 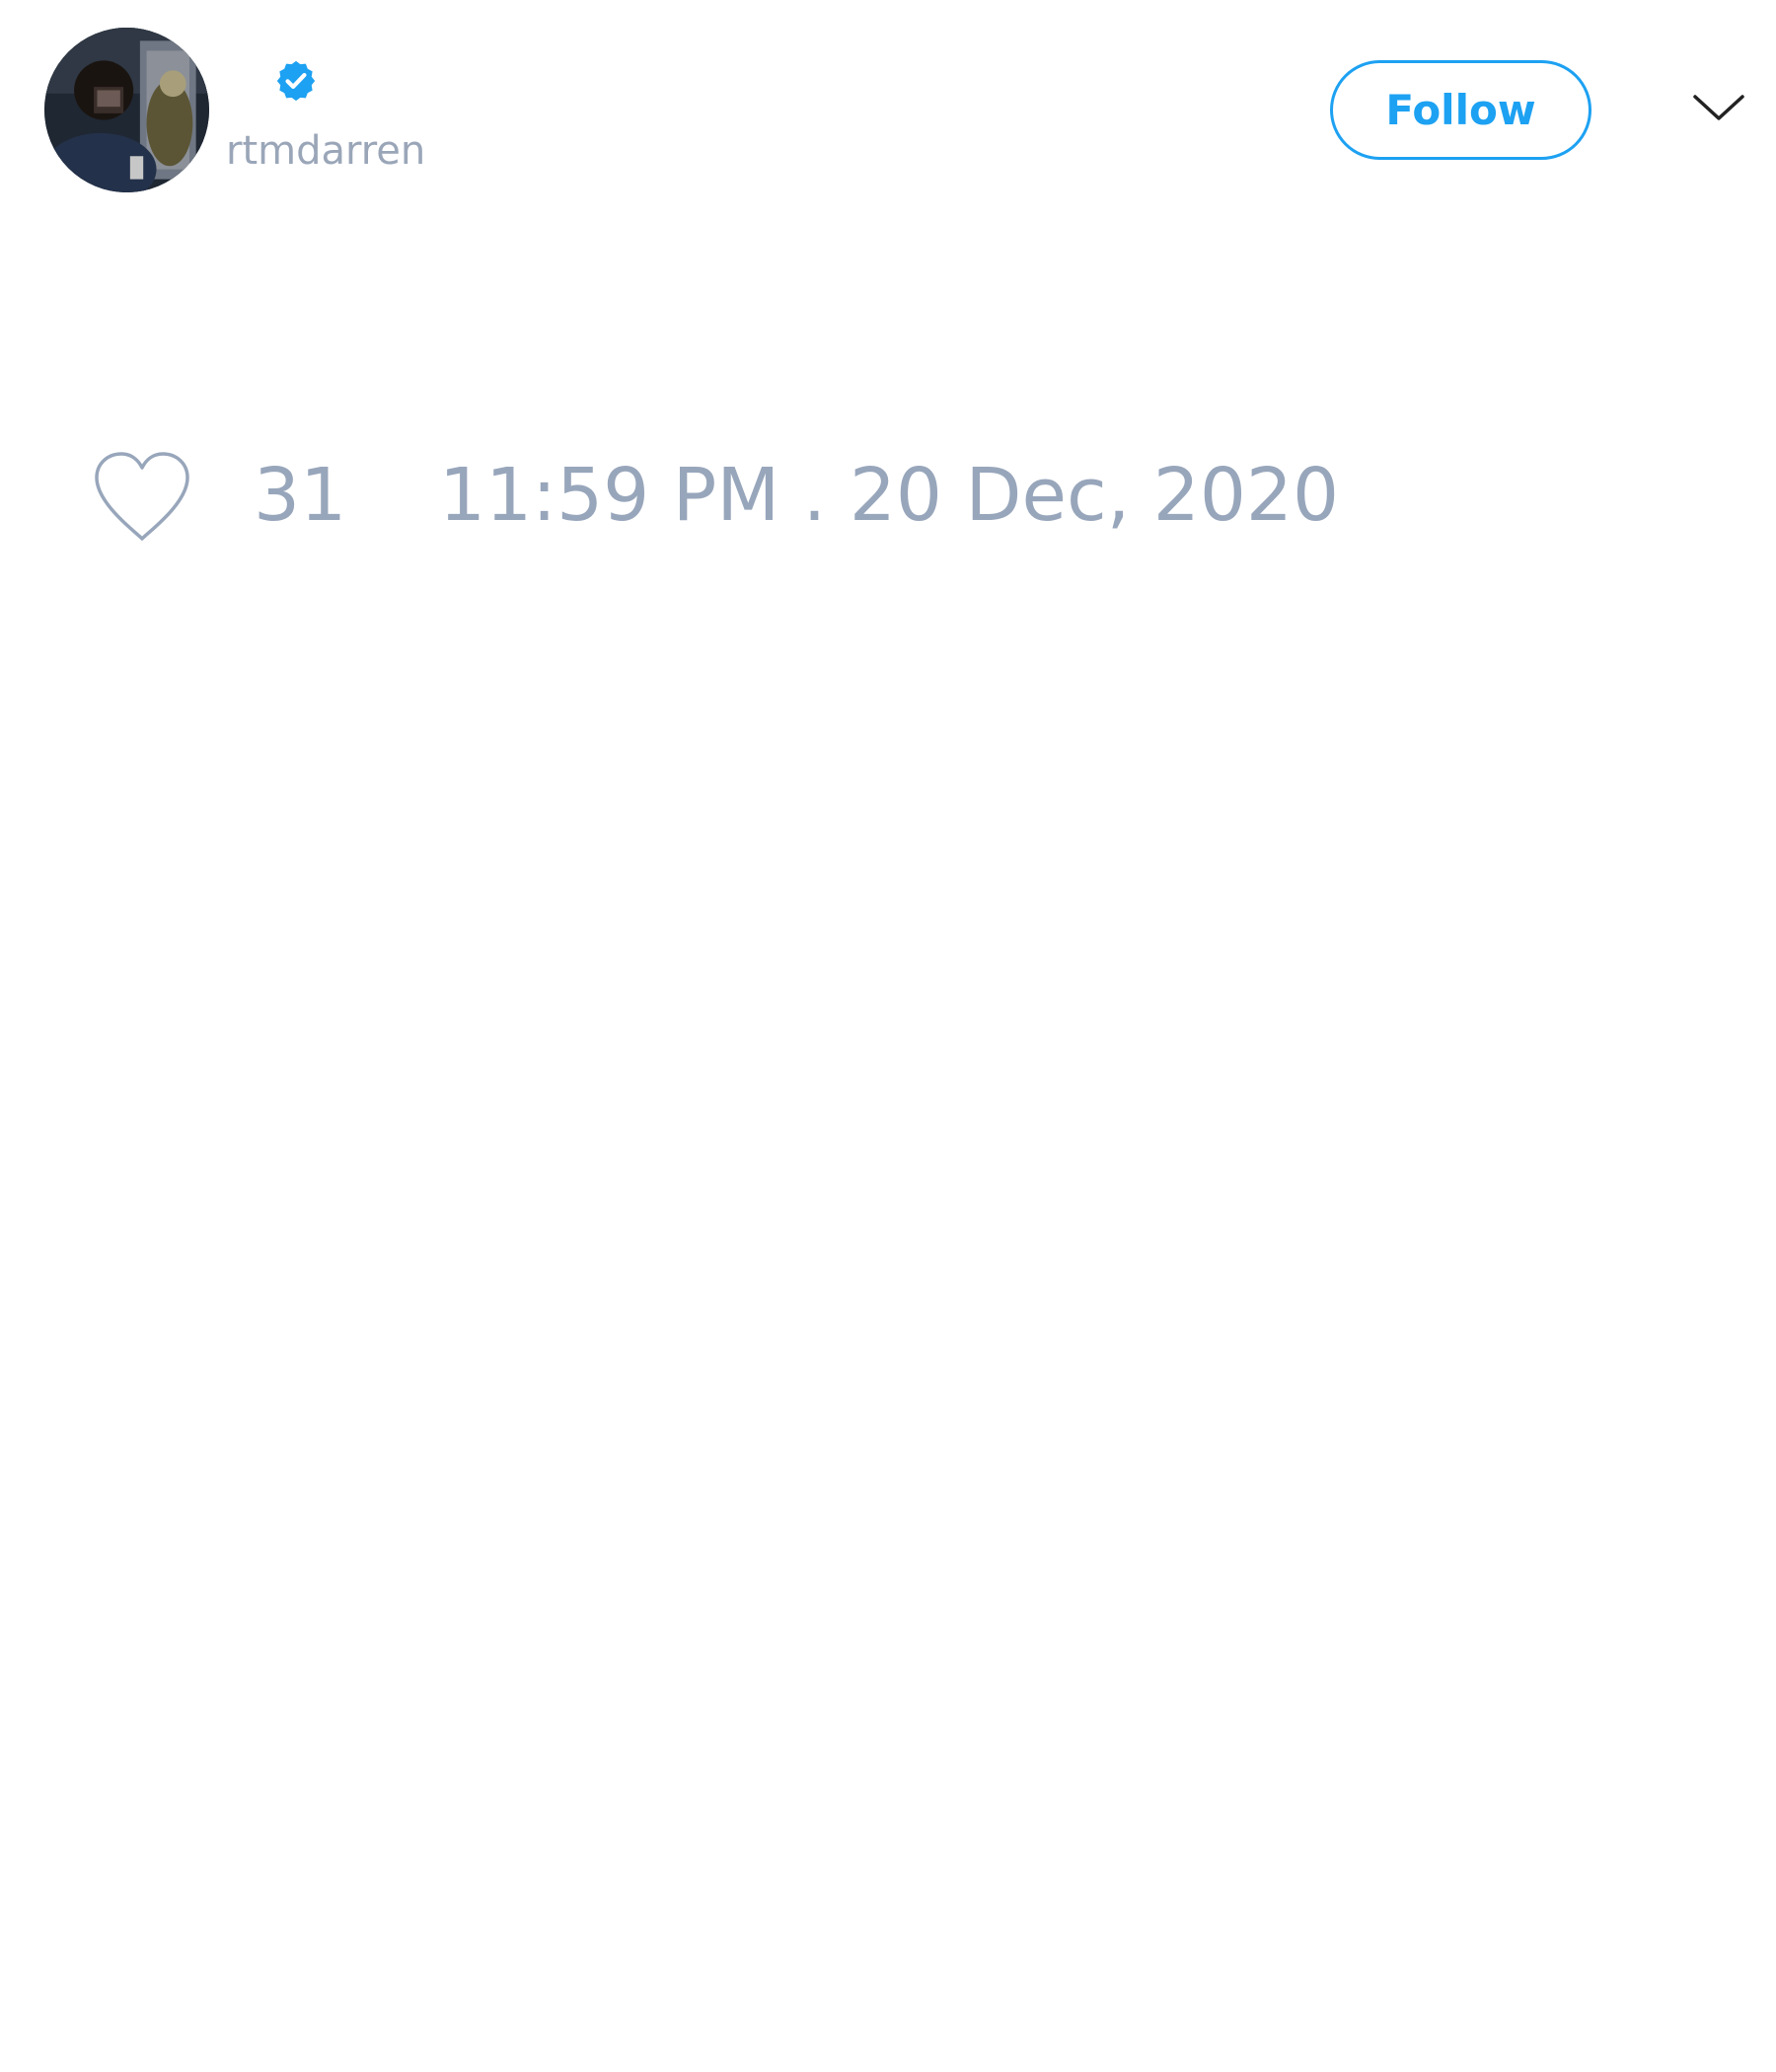 I want to click on heart-outline-icon, so click(x=142, y=498).